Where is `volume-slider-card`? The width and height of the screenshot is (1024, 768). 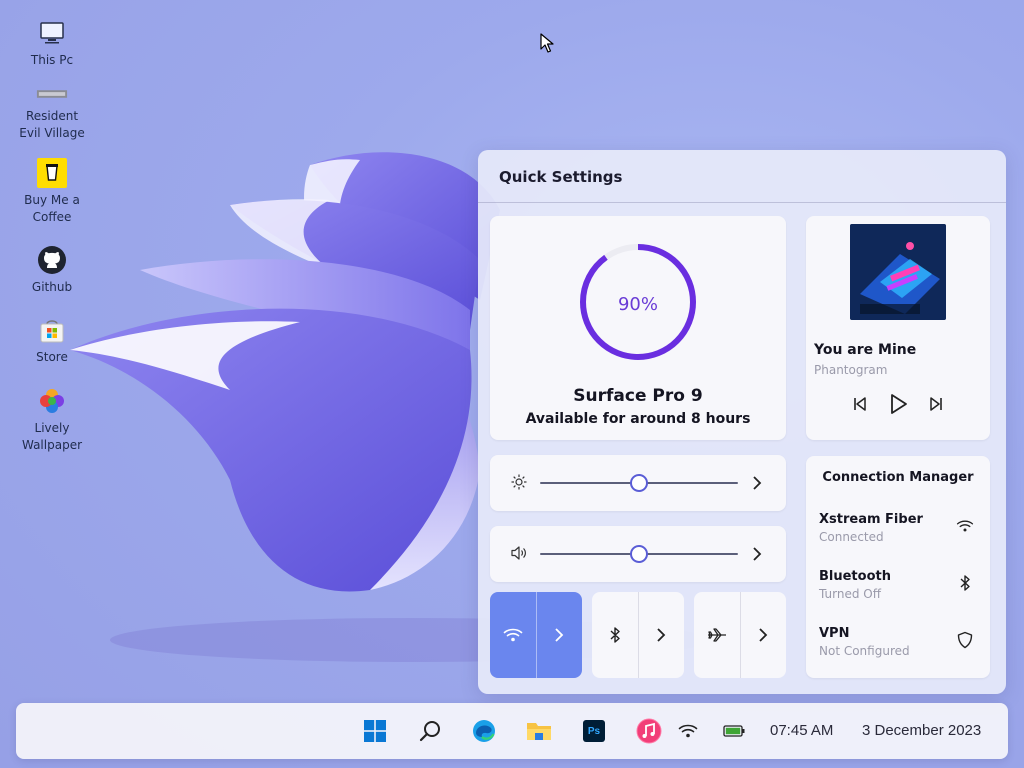
volume-slider-card is located at coordinates (638, 554).